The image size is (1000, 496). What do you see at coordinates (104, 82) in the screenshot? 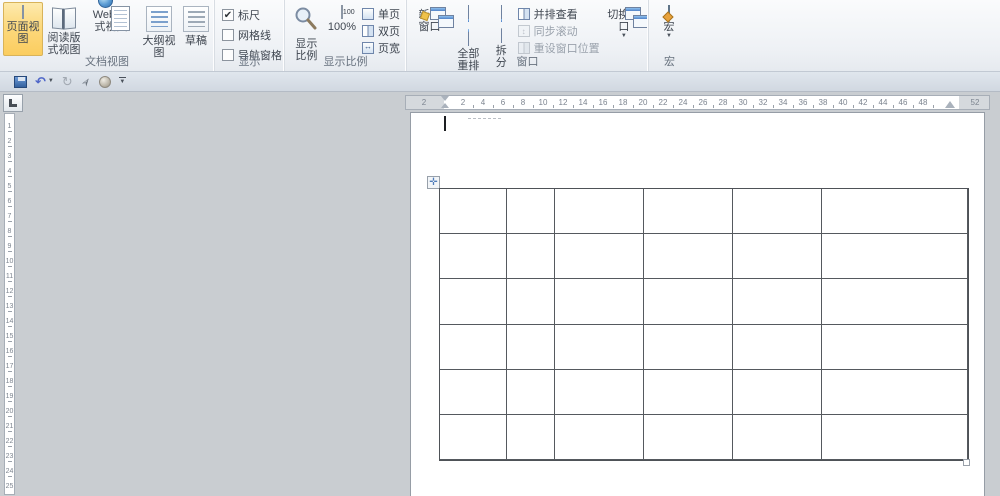
I see `addin-button` at bounding box center [104, 82].